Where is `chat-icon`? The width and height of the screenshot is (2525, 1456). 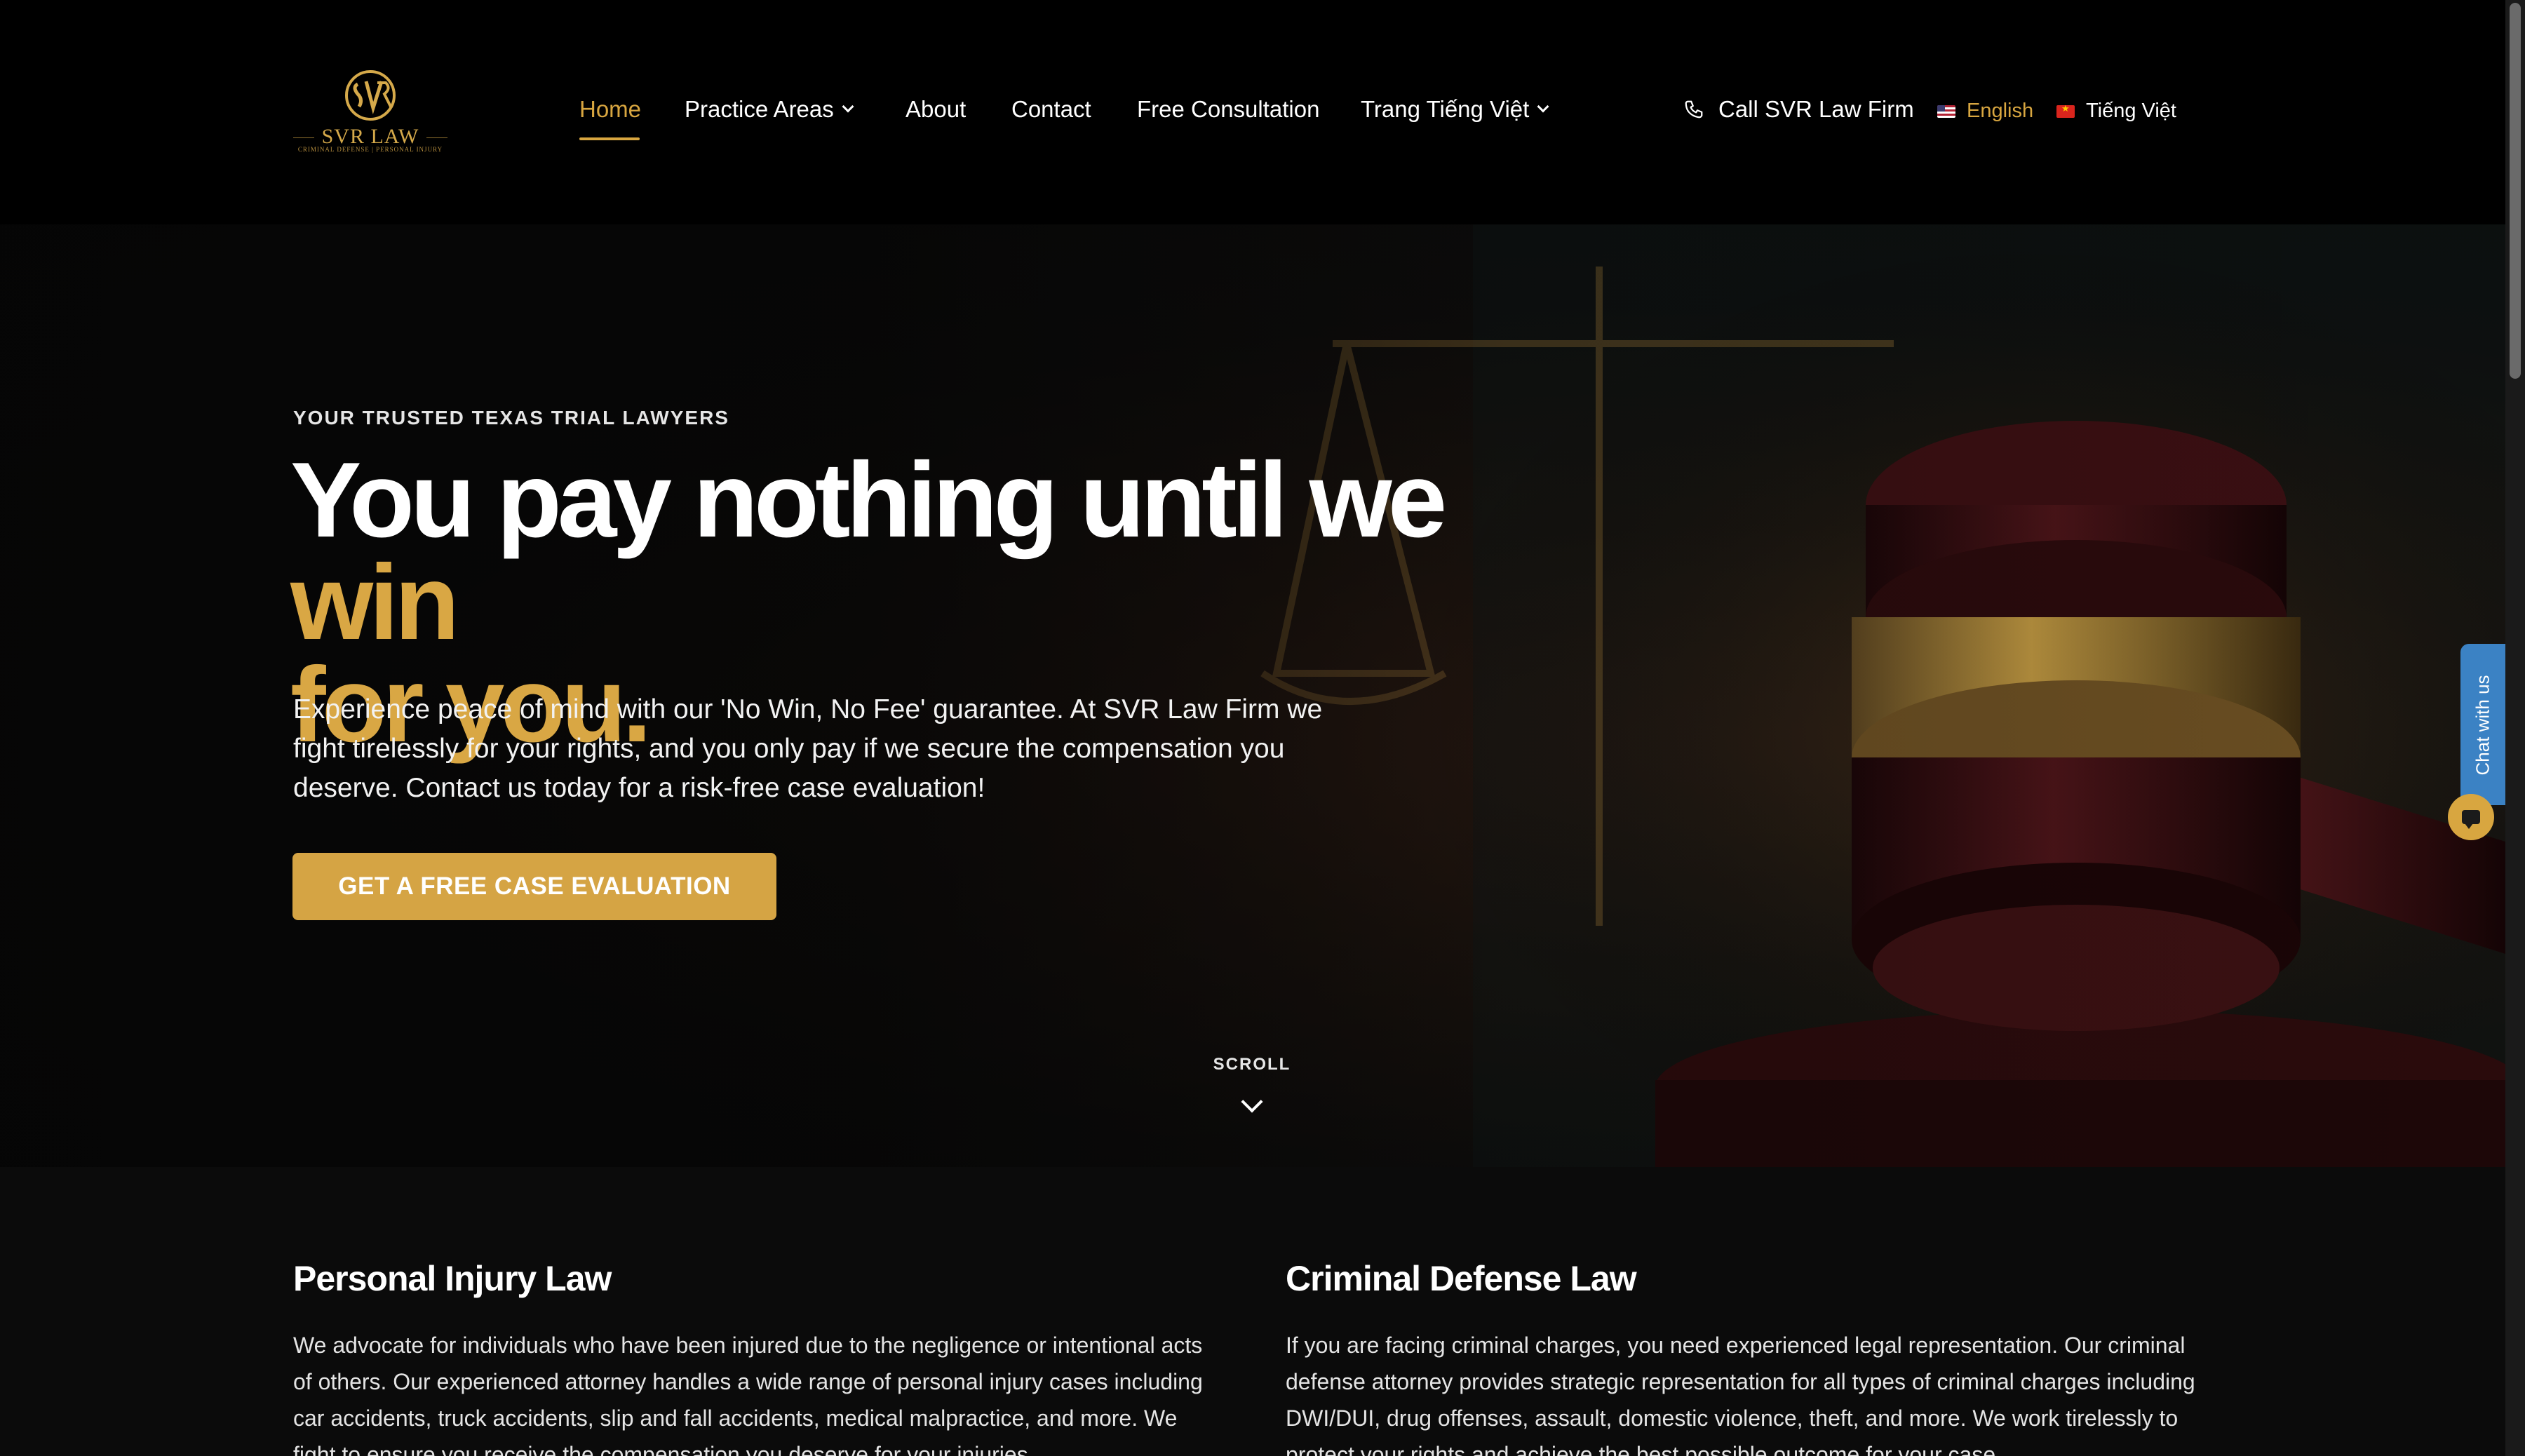
chat-icon is located at coordinates (2471, 819).